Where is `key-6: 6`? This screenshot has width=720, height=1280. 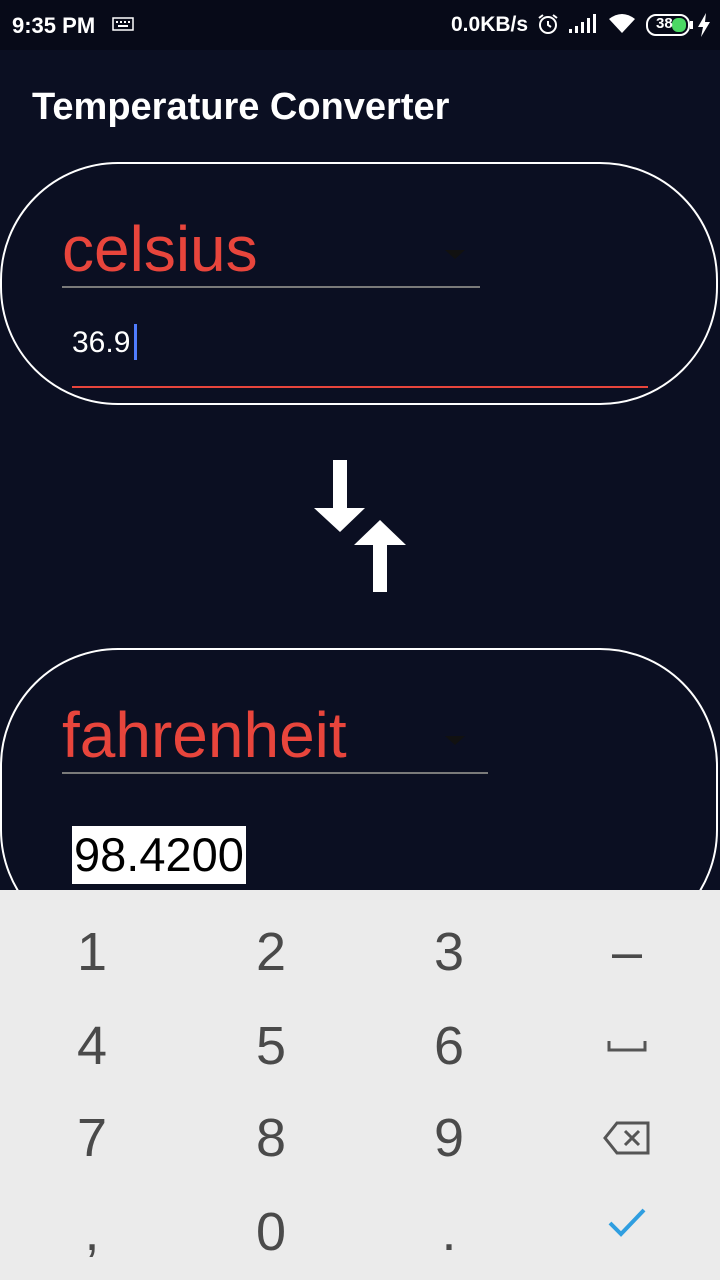
key-6: 6 is located at coordinates (449, 1046).